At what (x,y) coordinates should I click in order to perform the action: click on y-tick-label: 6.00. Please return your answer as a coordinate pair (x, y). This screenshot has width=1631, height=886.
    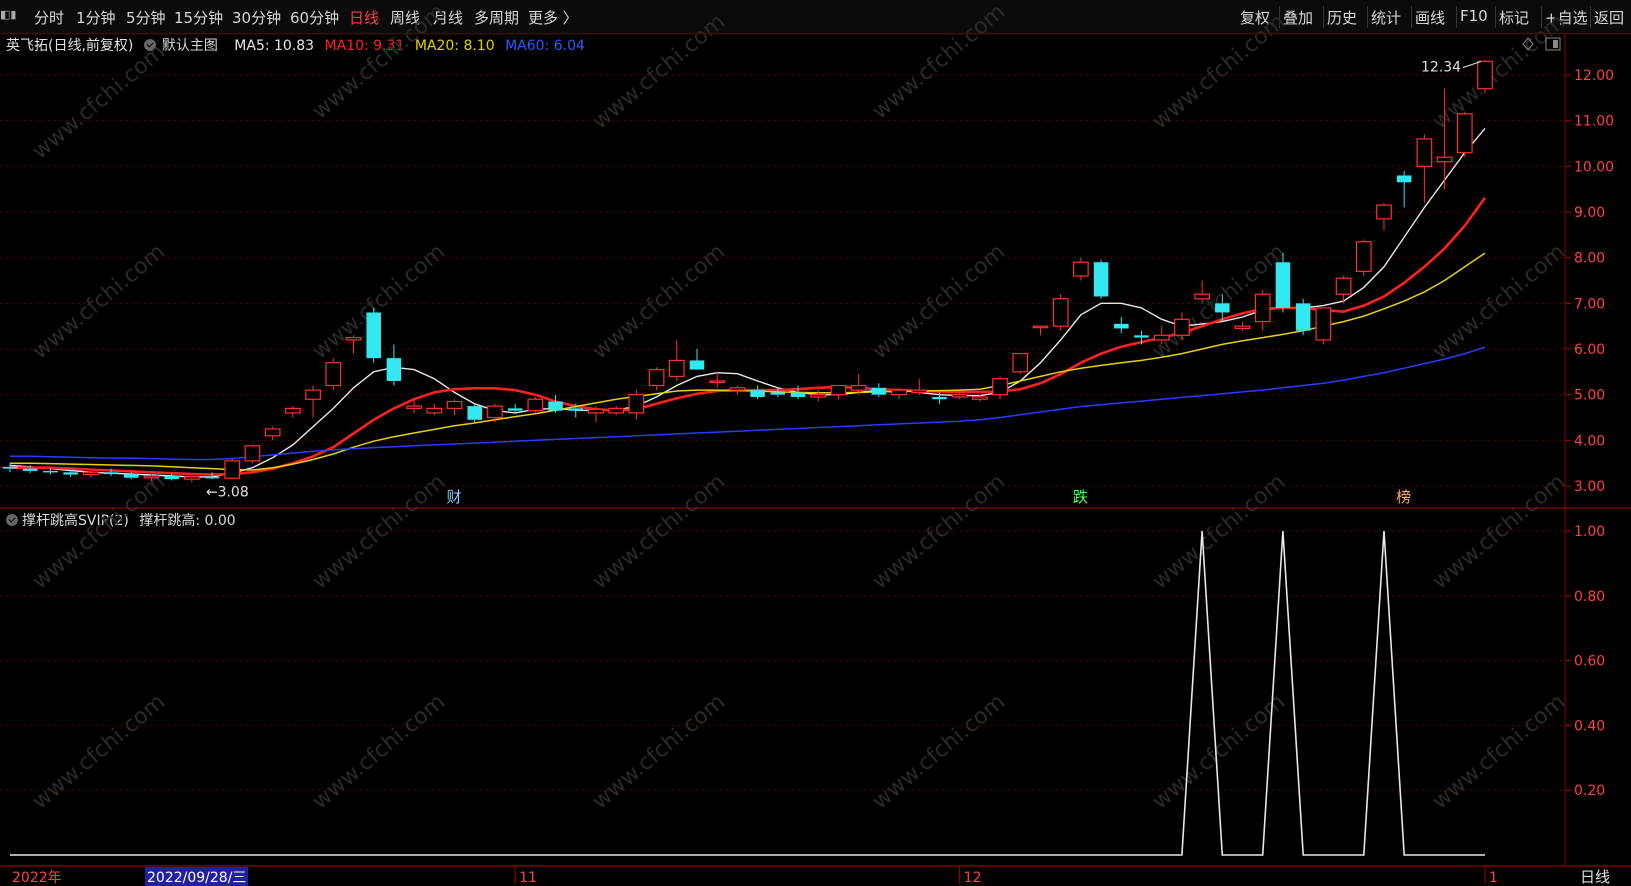
    Looking at the image, I should click on (1589, 350).